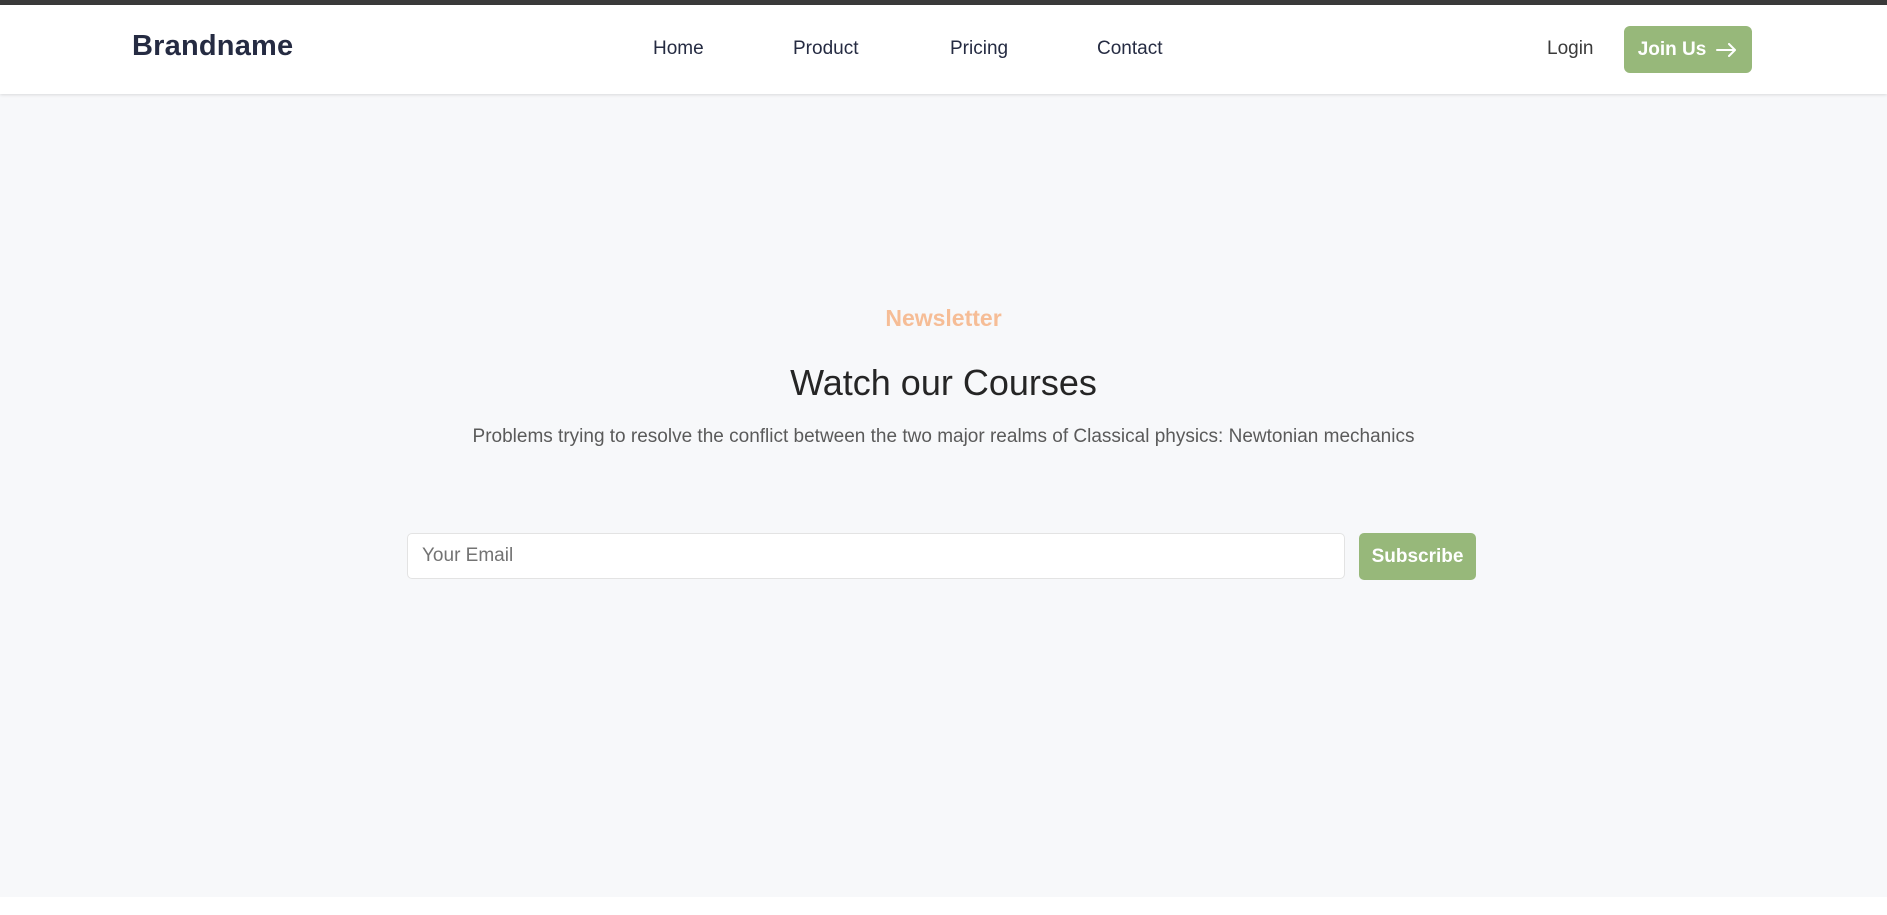 The height and width of the screenshot is (915, 1887). I want to click on brand-logo-text: Brandname, so click(212, 46).